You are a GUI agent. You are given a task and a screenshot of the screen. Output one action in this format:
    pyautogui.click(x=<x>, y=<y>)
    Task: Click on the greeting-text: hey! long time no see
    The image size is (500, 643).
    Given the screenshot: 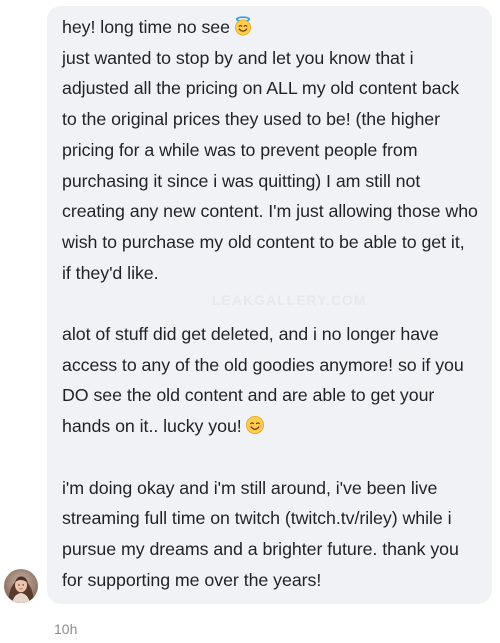 What is the action you would take?
    pyautogui.click(x=146, y=27)
    